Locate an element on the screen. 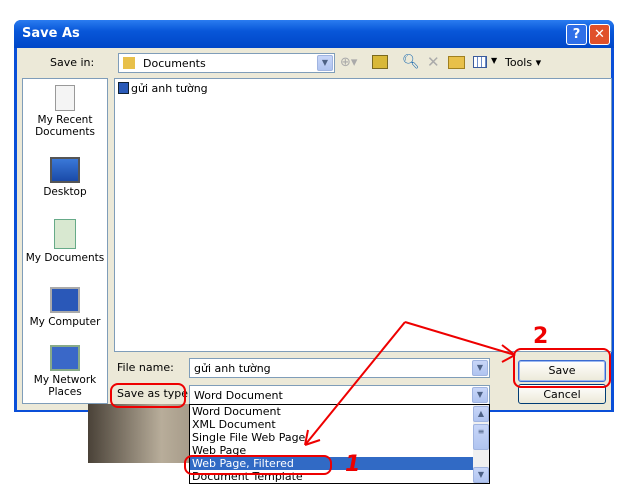  arrow-to-save is located at coordinates (460, 342).